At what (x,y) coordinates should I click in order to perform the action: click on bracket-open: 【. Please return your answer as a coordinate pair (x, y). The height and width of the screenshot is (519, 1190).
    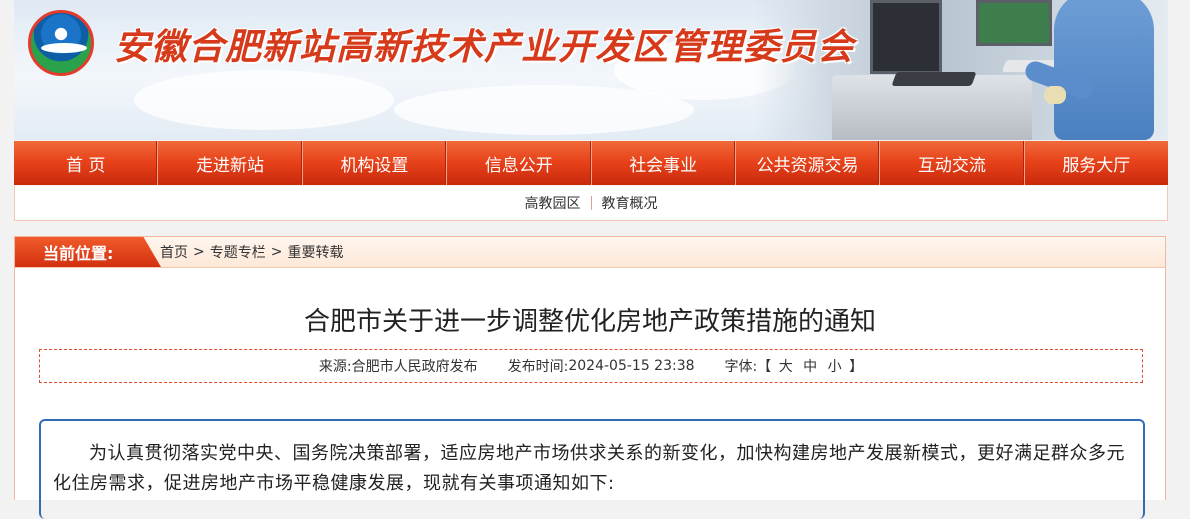
    Looking at the image, I should click on (764, 367).